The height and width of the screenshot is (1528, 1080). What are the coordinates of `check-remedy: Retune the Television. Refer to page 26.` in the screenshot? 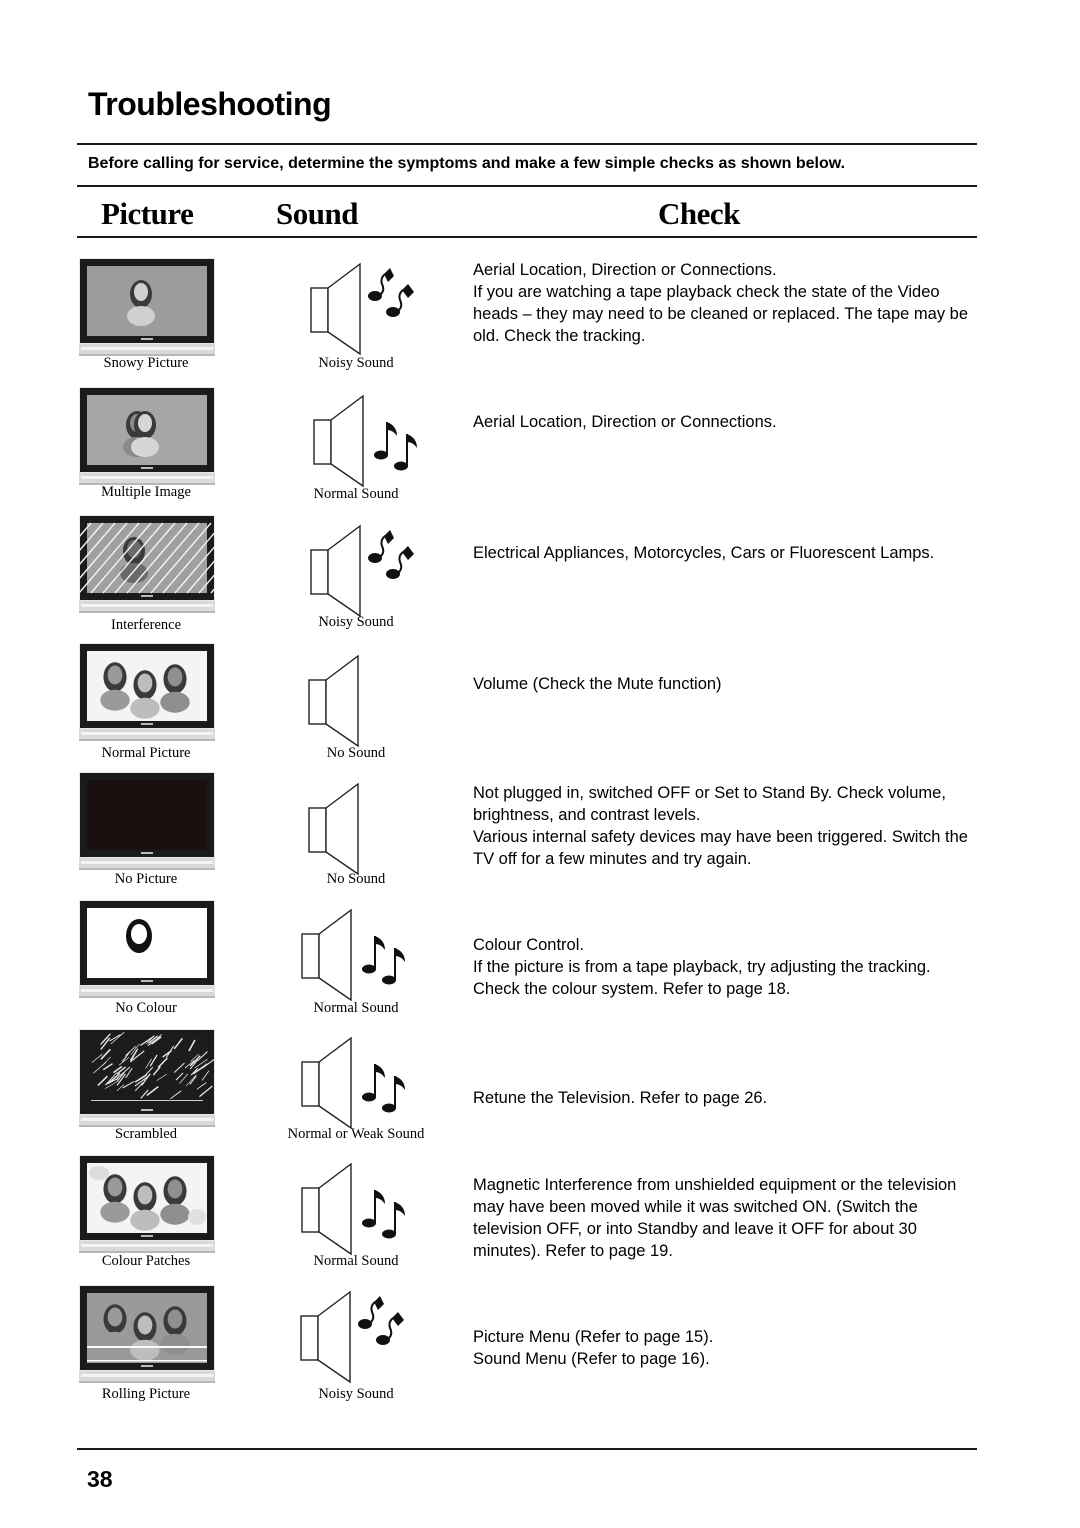 It's located at (723, 1098).